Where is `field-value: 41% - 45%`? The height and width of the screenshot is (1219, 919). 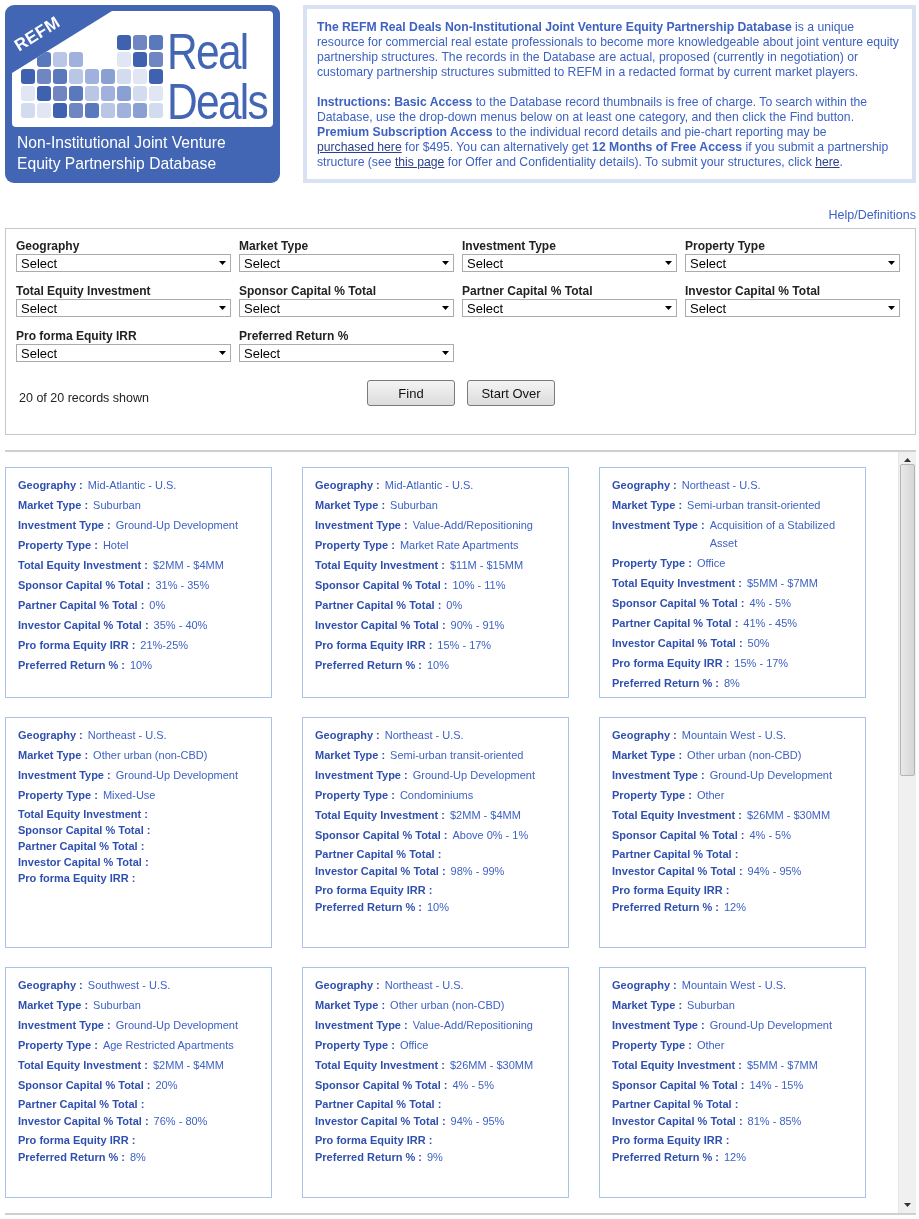
field-value: 41% - 45% is located at coordinates (770, 623).